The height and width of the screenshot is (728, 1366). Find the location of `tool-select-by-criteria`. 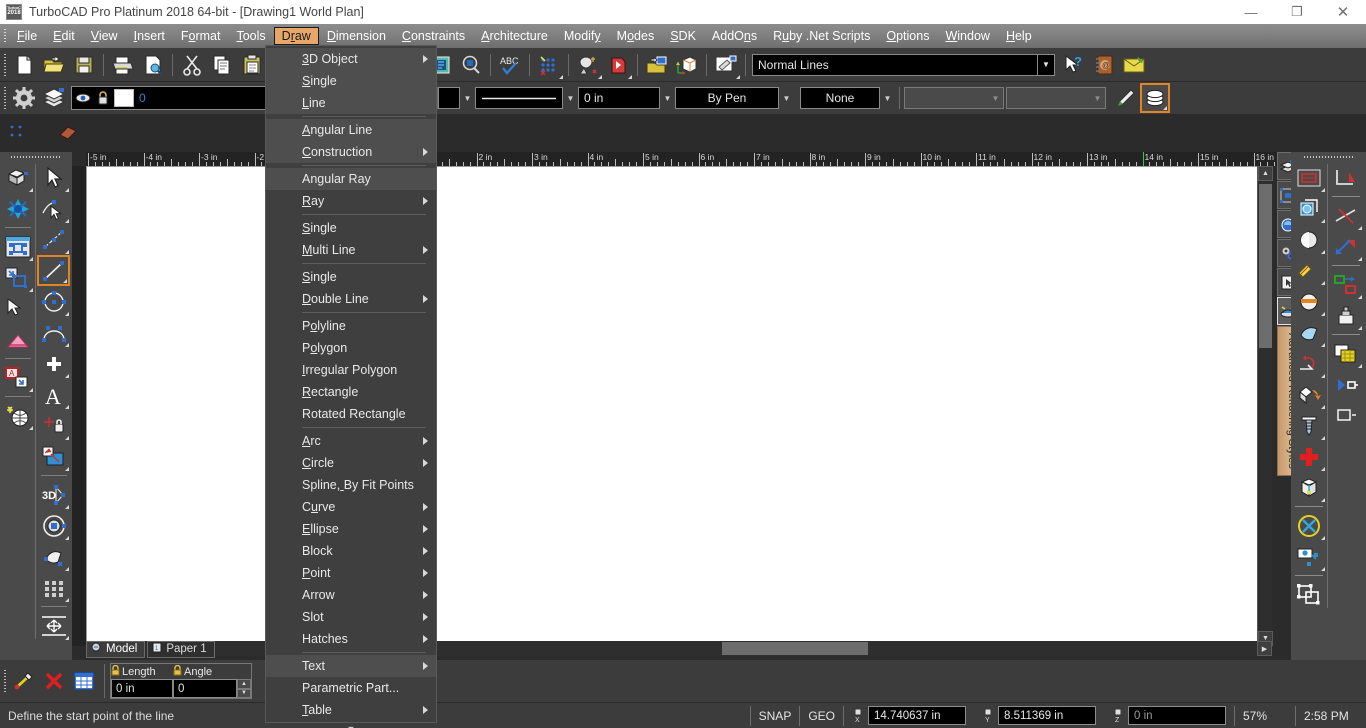

tool-select-by-criteria is located at coordinates (17, 277).